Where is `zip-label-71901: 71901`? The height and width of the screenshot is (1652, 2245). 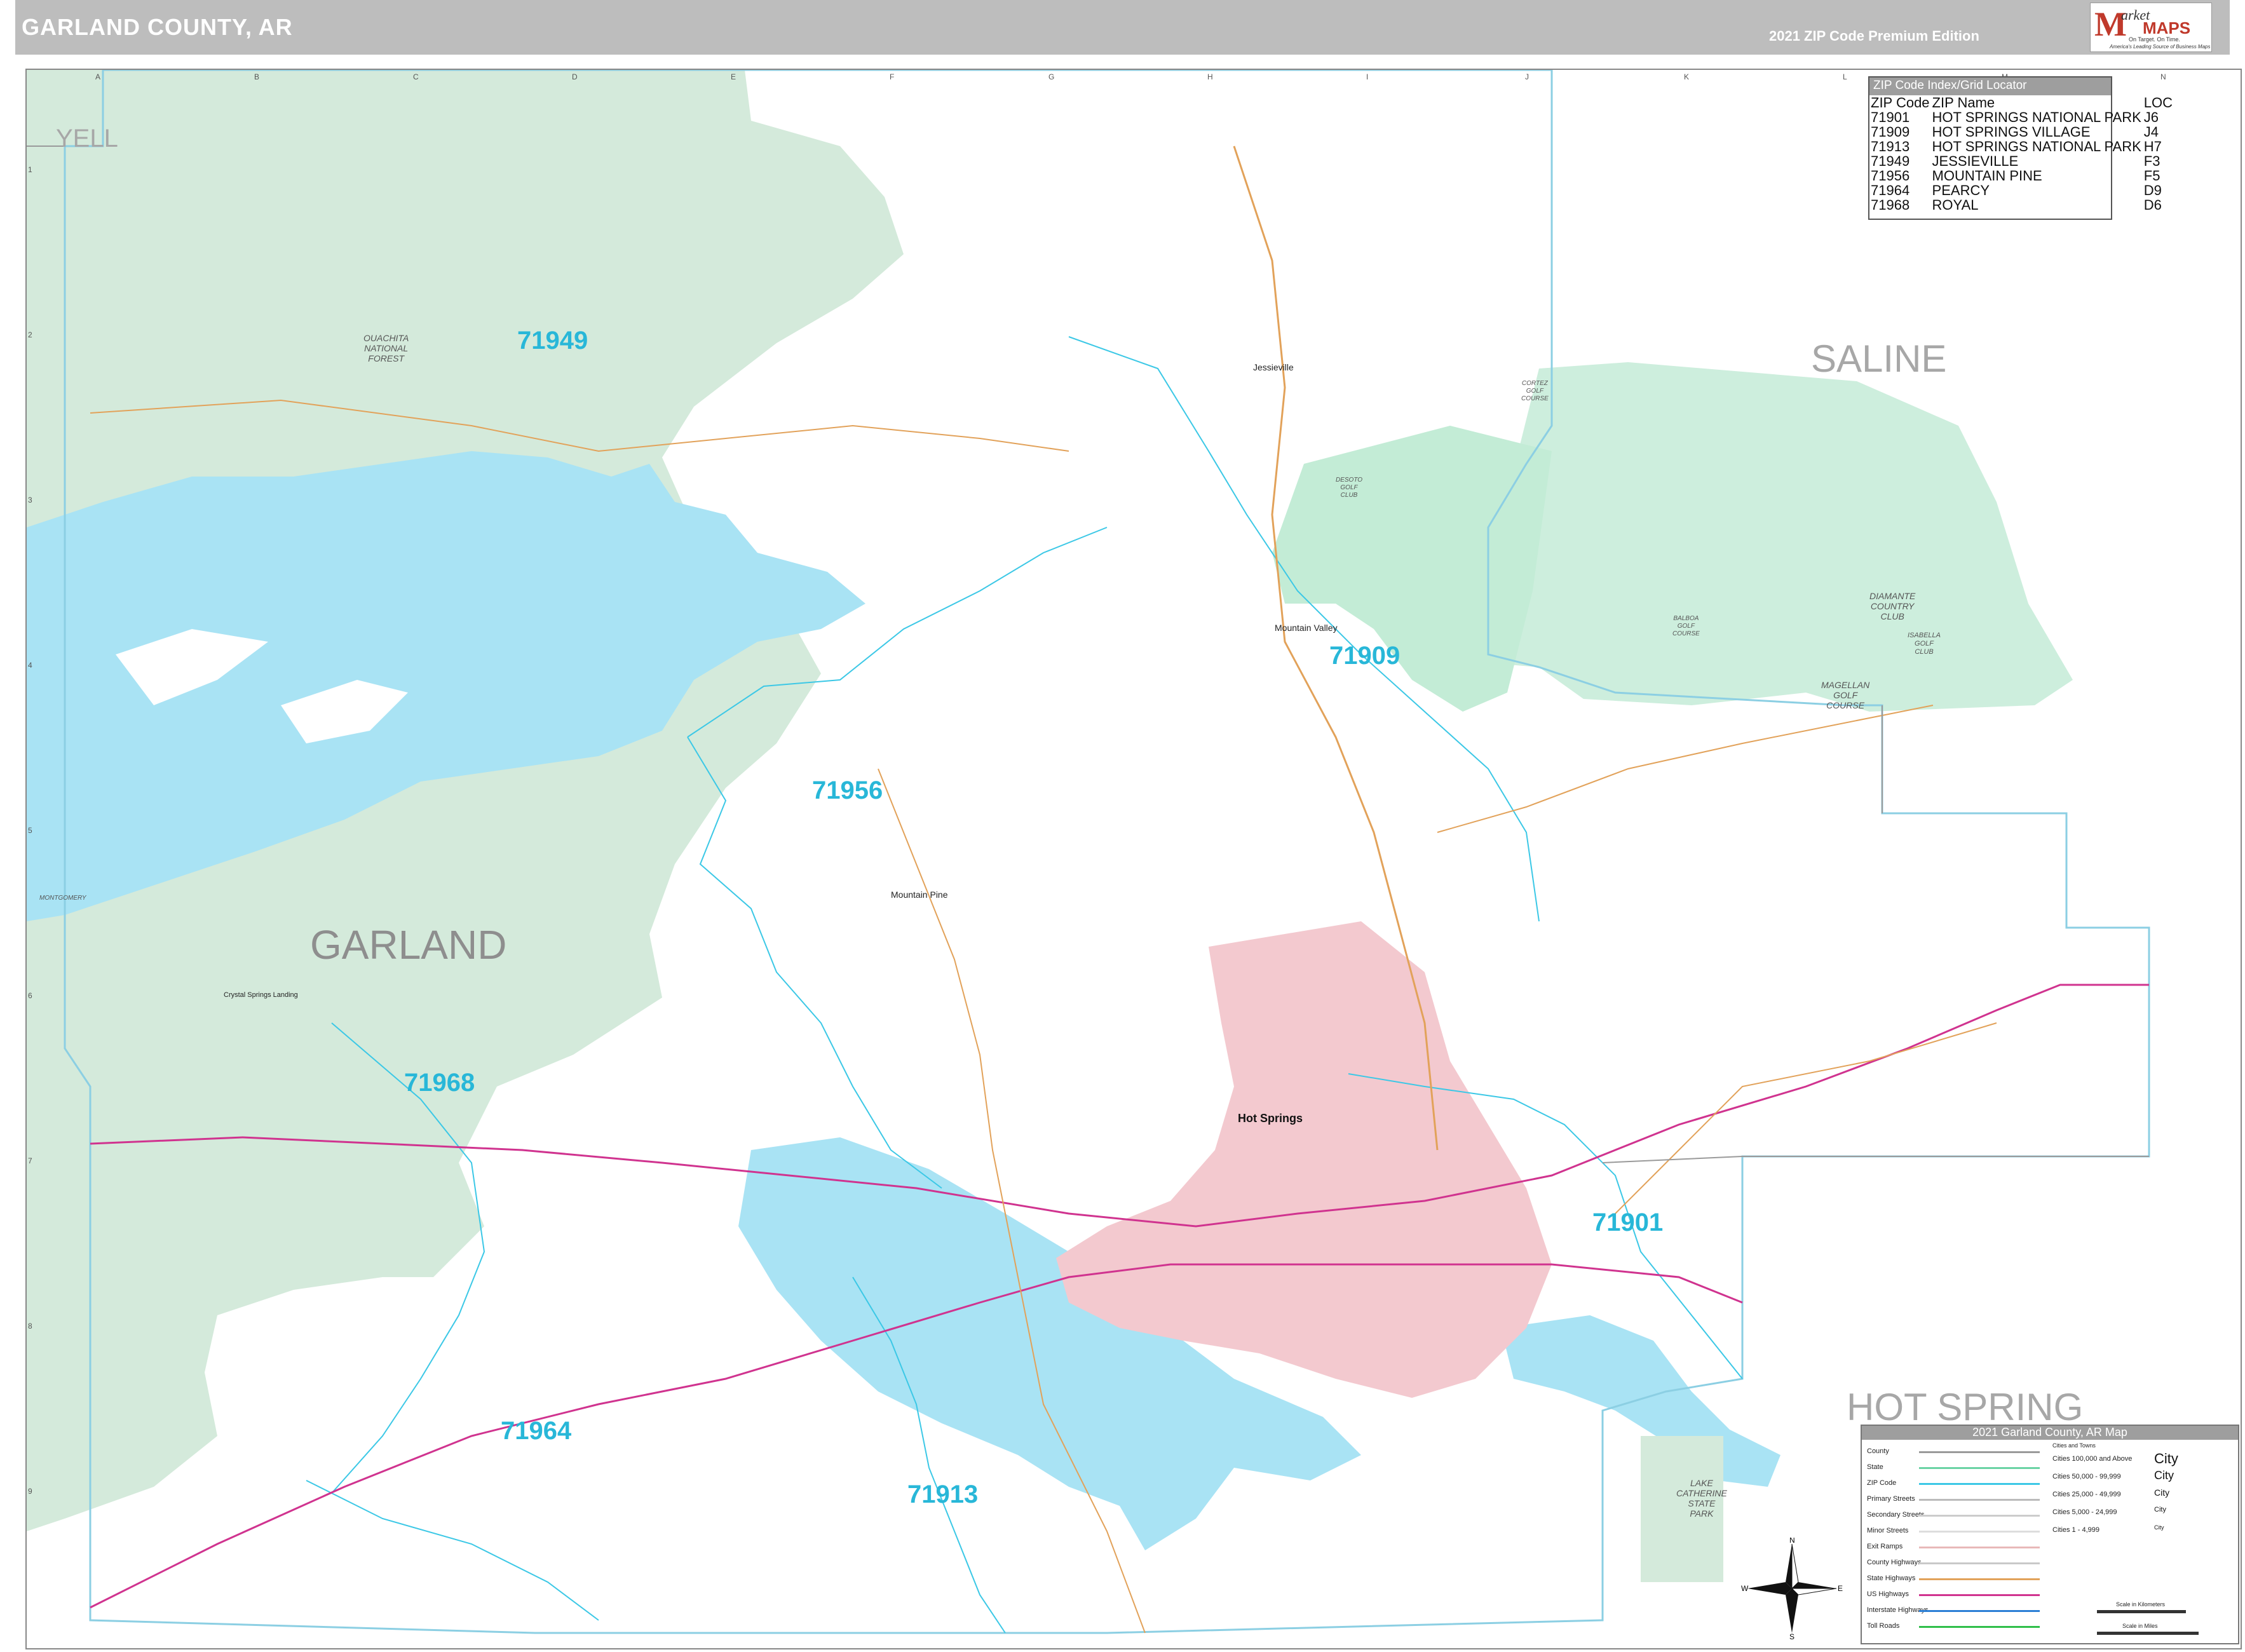 zip-label-71901: 71901 is located at coordinates (1628, 1222).